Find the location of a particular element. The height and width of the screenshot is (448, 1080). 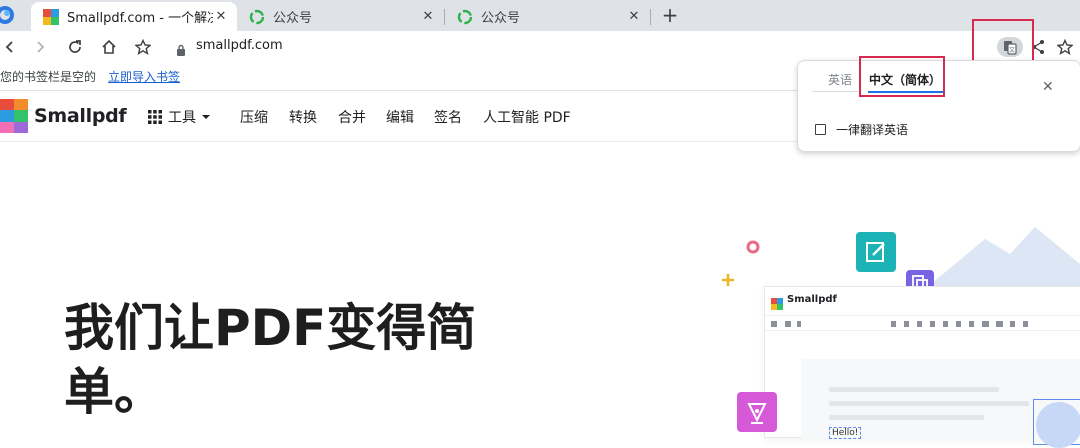

caret-down-icon is located at coordinates (206, 117).